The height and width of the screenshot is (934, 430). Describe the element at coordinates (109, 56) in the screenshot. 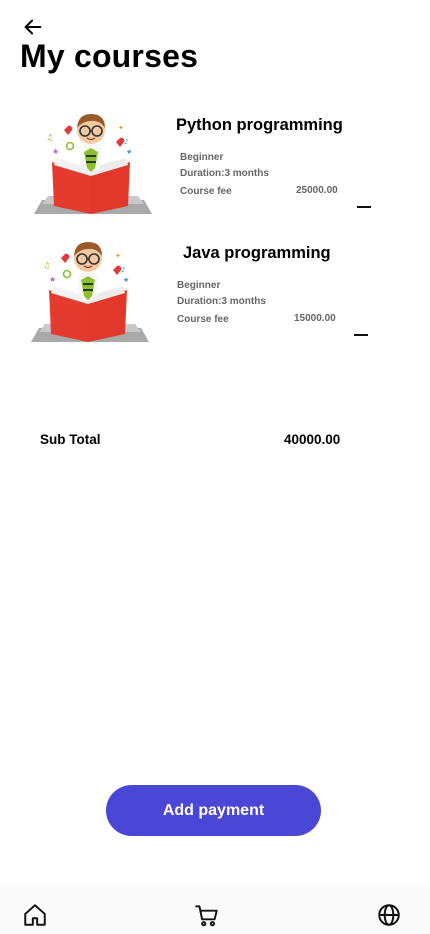

I see `page-title: My courses` at that location.